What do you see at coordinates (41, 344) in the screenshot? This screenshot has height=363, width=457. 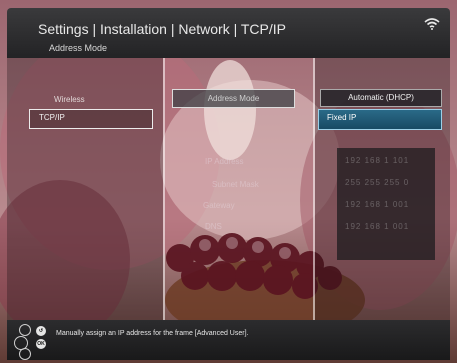 I see `ok-button: OK` at bounding box center [41, 344].